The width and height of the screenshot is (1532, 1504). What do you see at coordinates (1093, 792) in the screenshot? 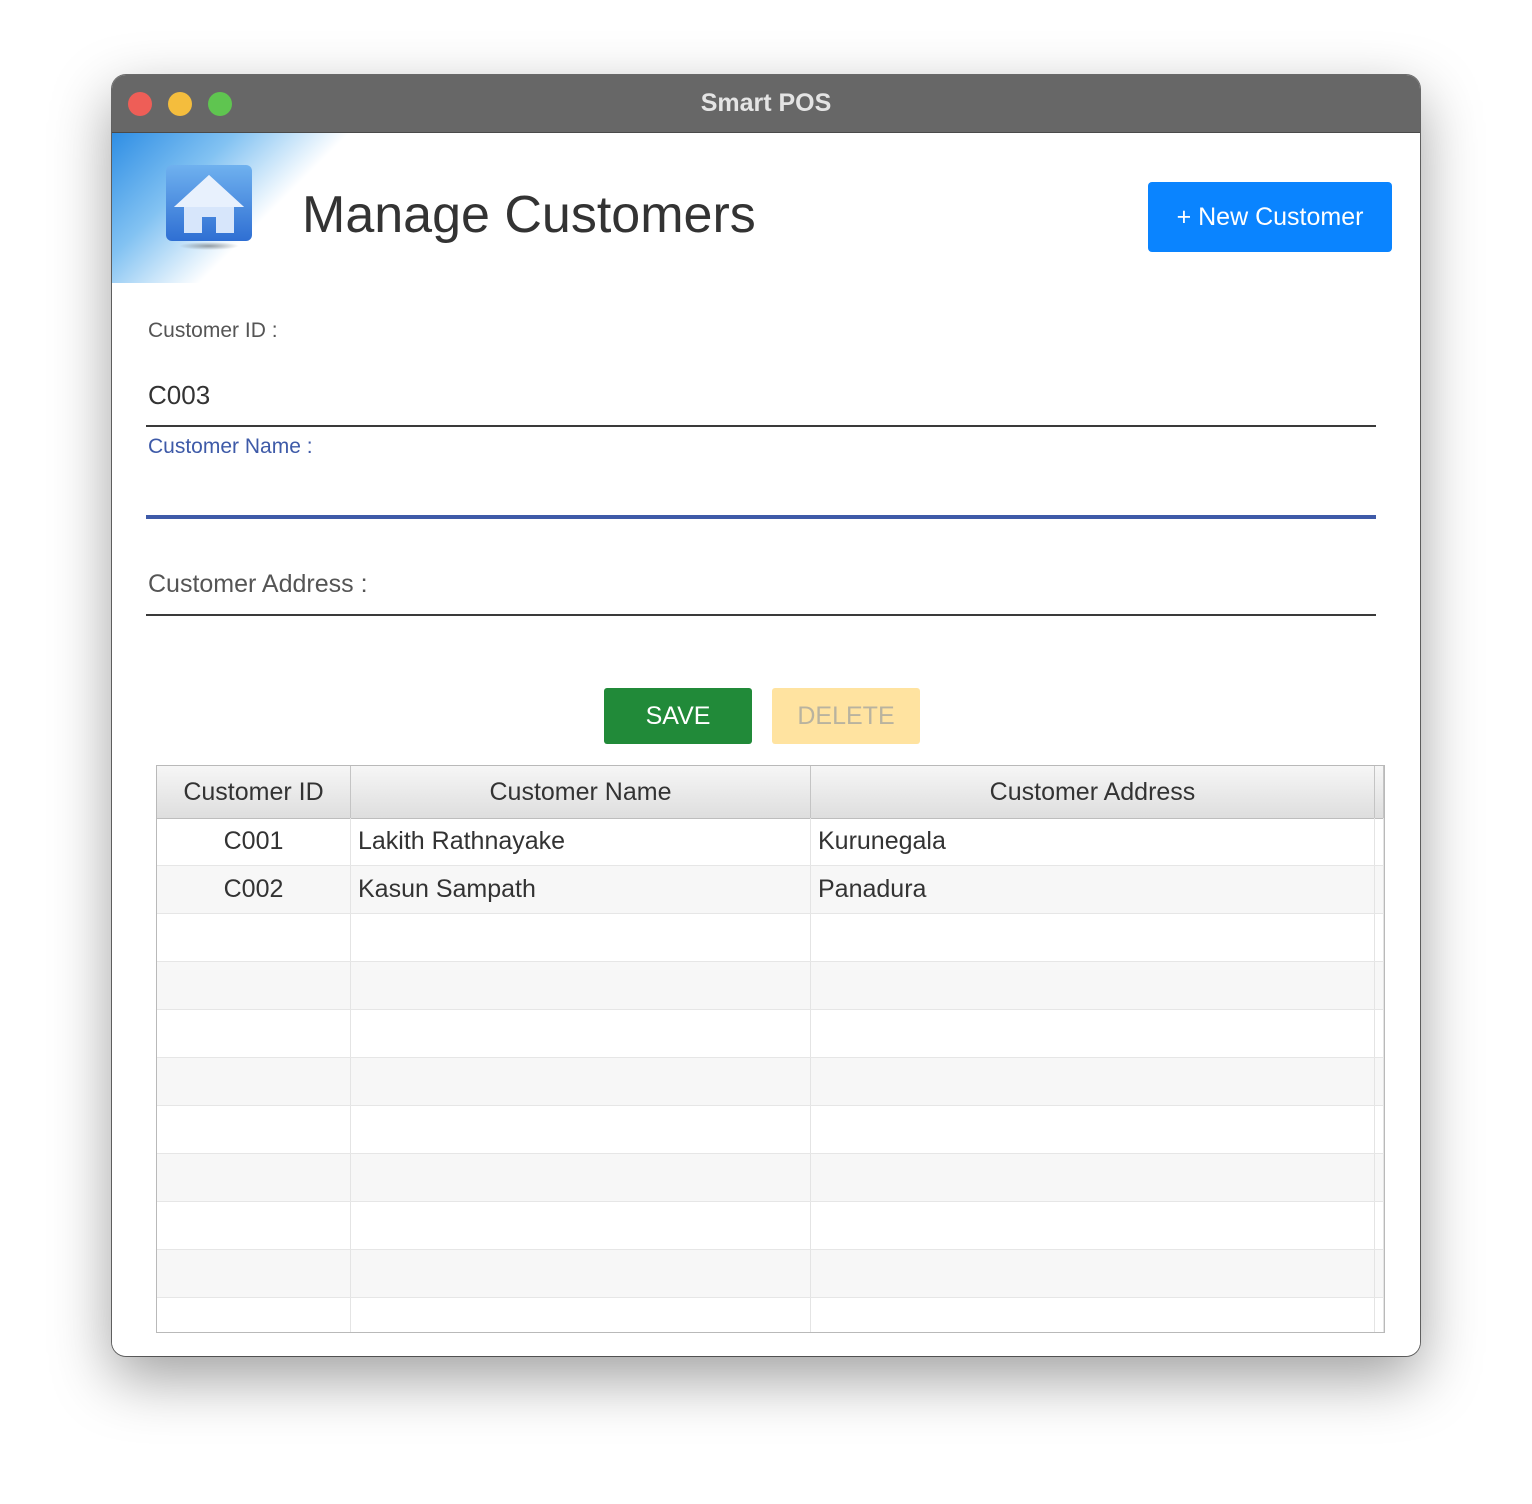
I see `column-header-customer-address: Customer Address` at bounding box center [1093, 792].